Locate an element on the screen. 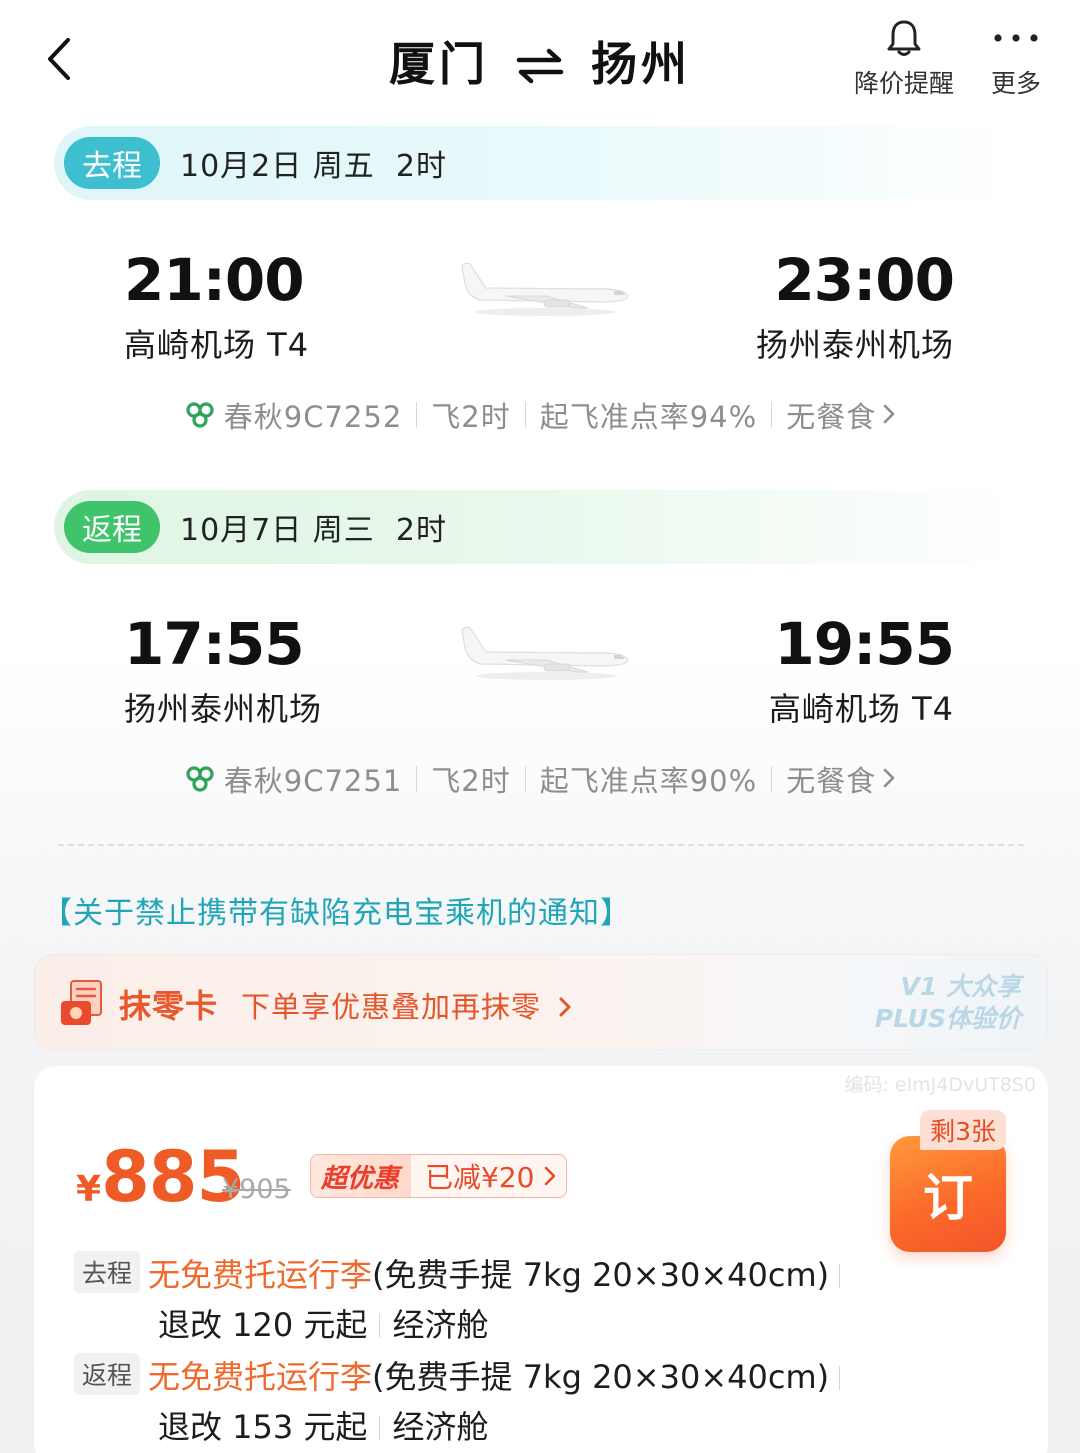 The image size is (1080, 1453). outbound-fare-rule-line2: 退改 120 元起 经济舱 is located at coordinates (323, 1323).